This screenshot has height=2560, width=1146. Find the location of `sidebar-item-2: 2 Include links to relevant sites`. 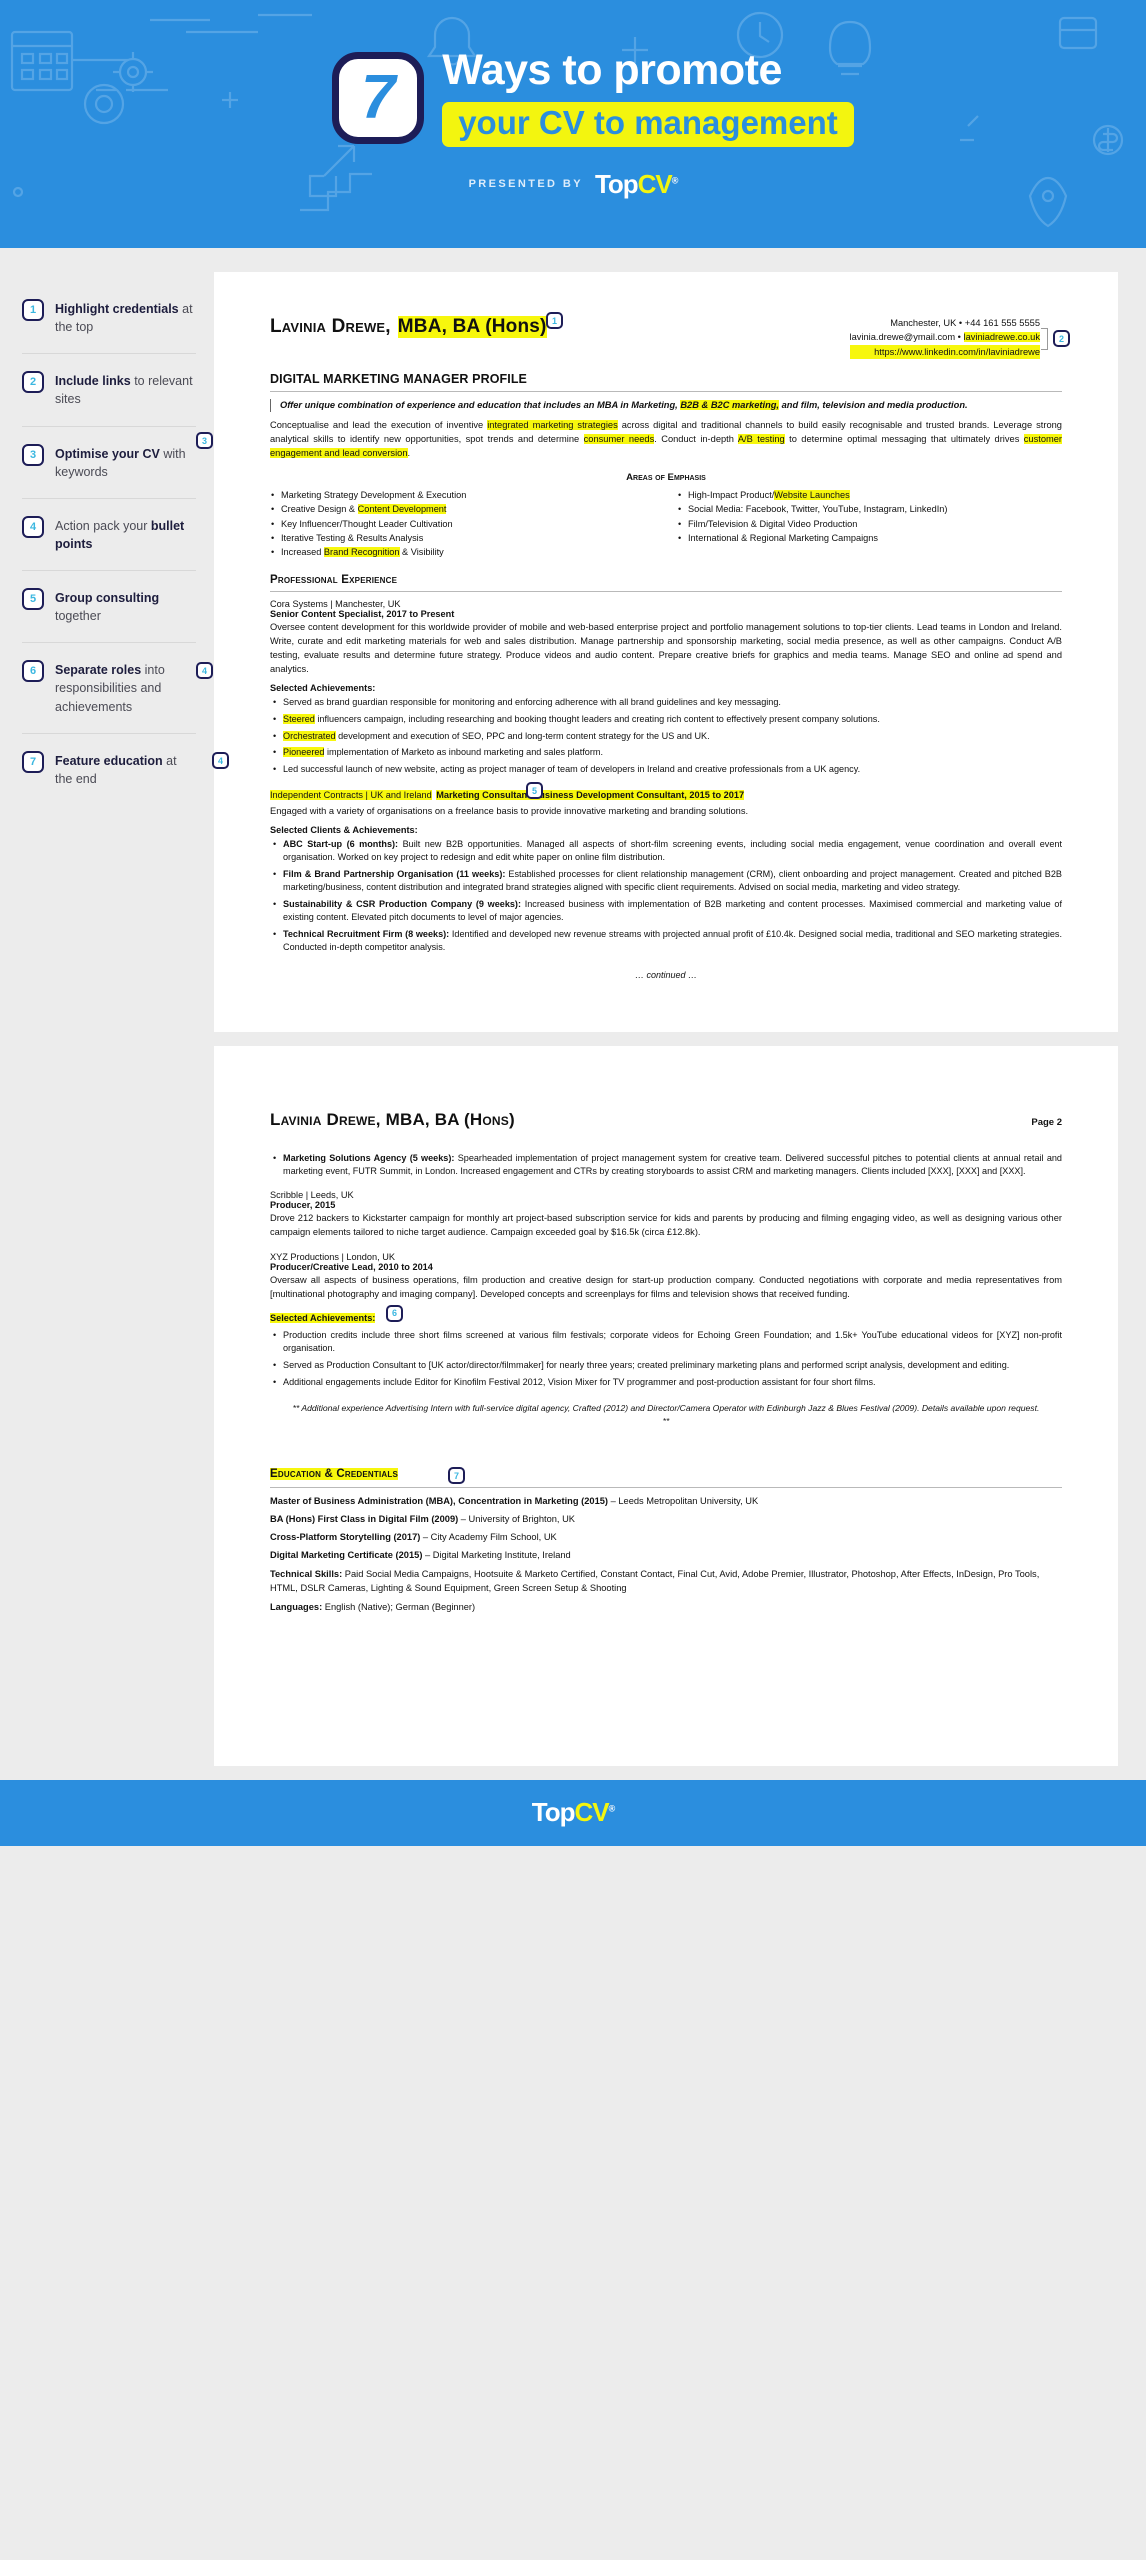

sidebar-item-2: 2 Include links to relevant sites is located at coordinates (109, 389).